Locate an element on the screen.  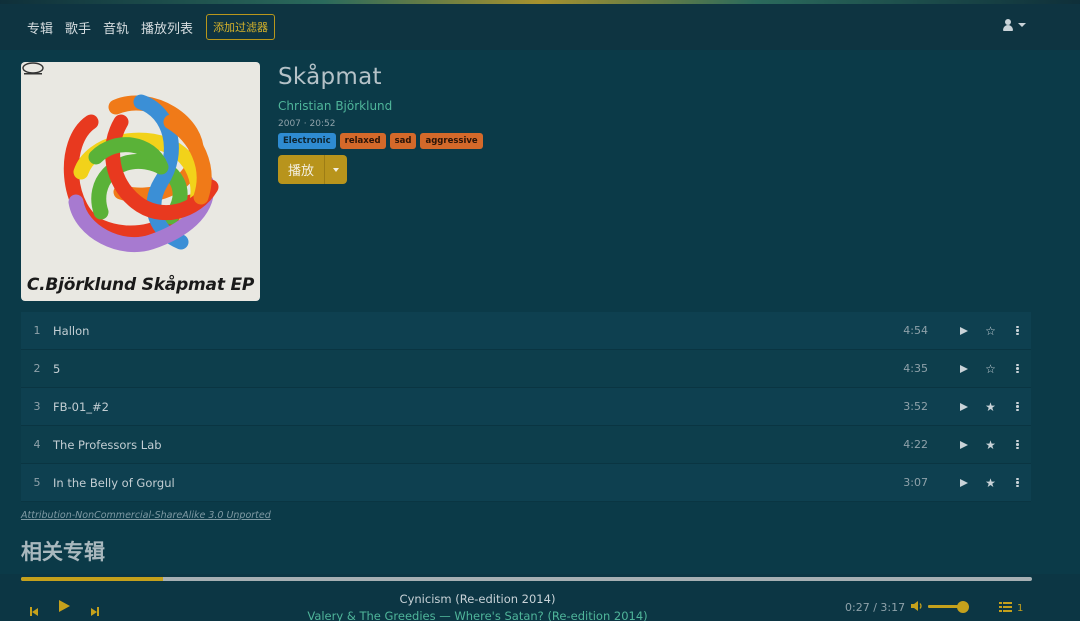
track-row: 3 FB-01_#2 3:52 ★ is located at coordinates (526, 407).